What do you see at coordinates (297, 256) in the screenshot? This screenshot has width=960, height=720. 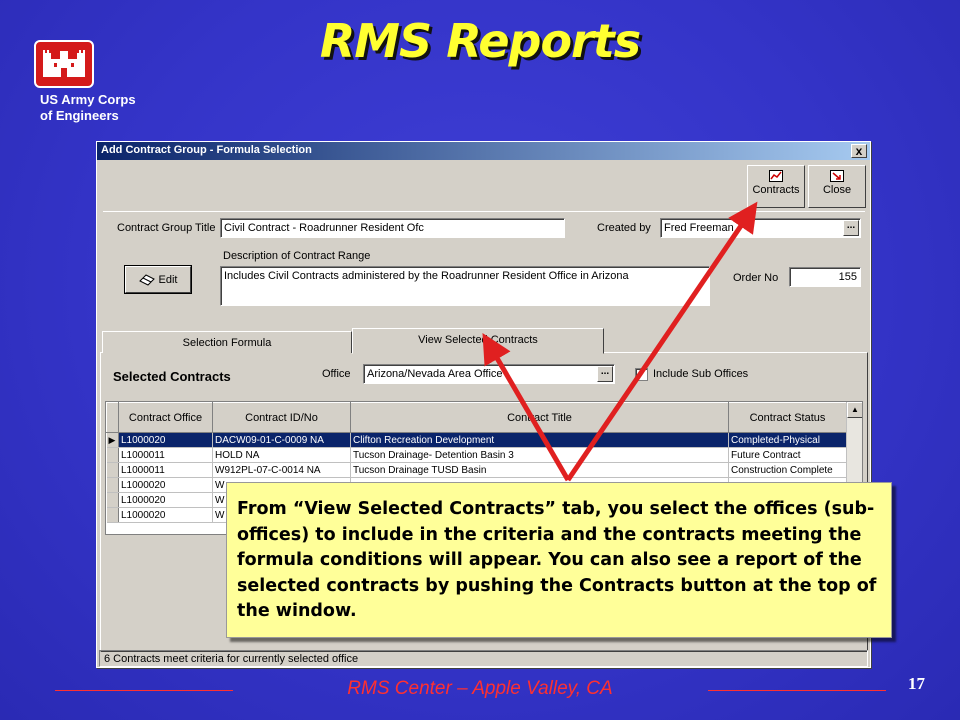 I see `description-label: Description of Contract Range` at bounding box center [297, 256].